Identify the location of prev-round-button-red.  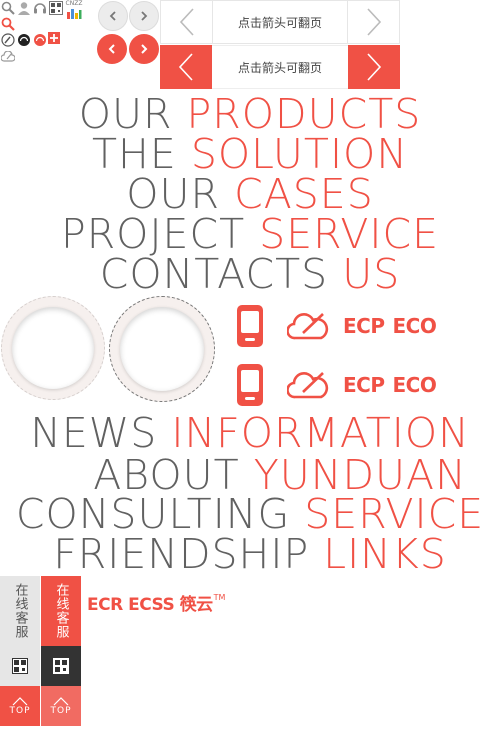
(112, 49).